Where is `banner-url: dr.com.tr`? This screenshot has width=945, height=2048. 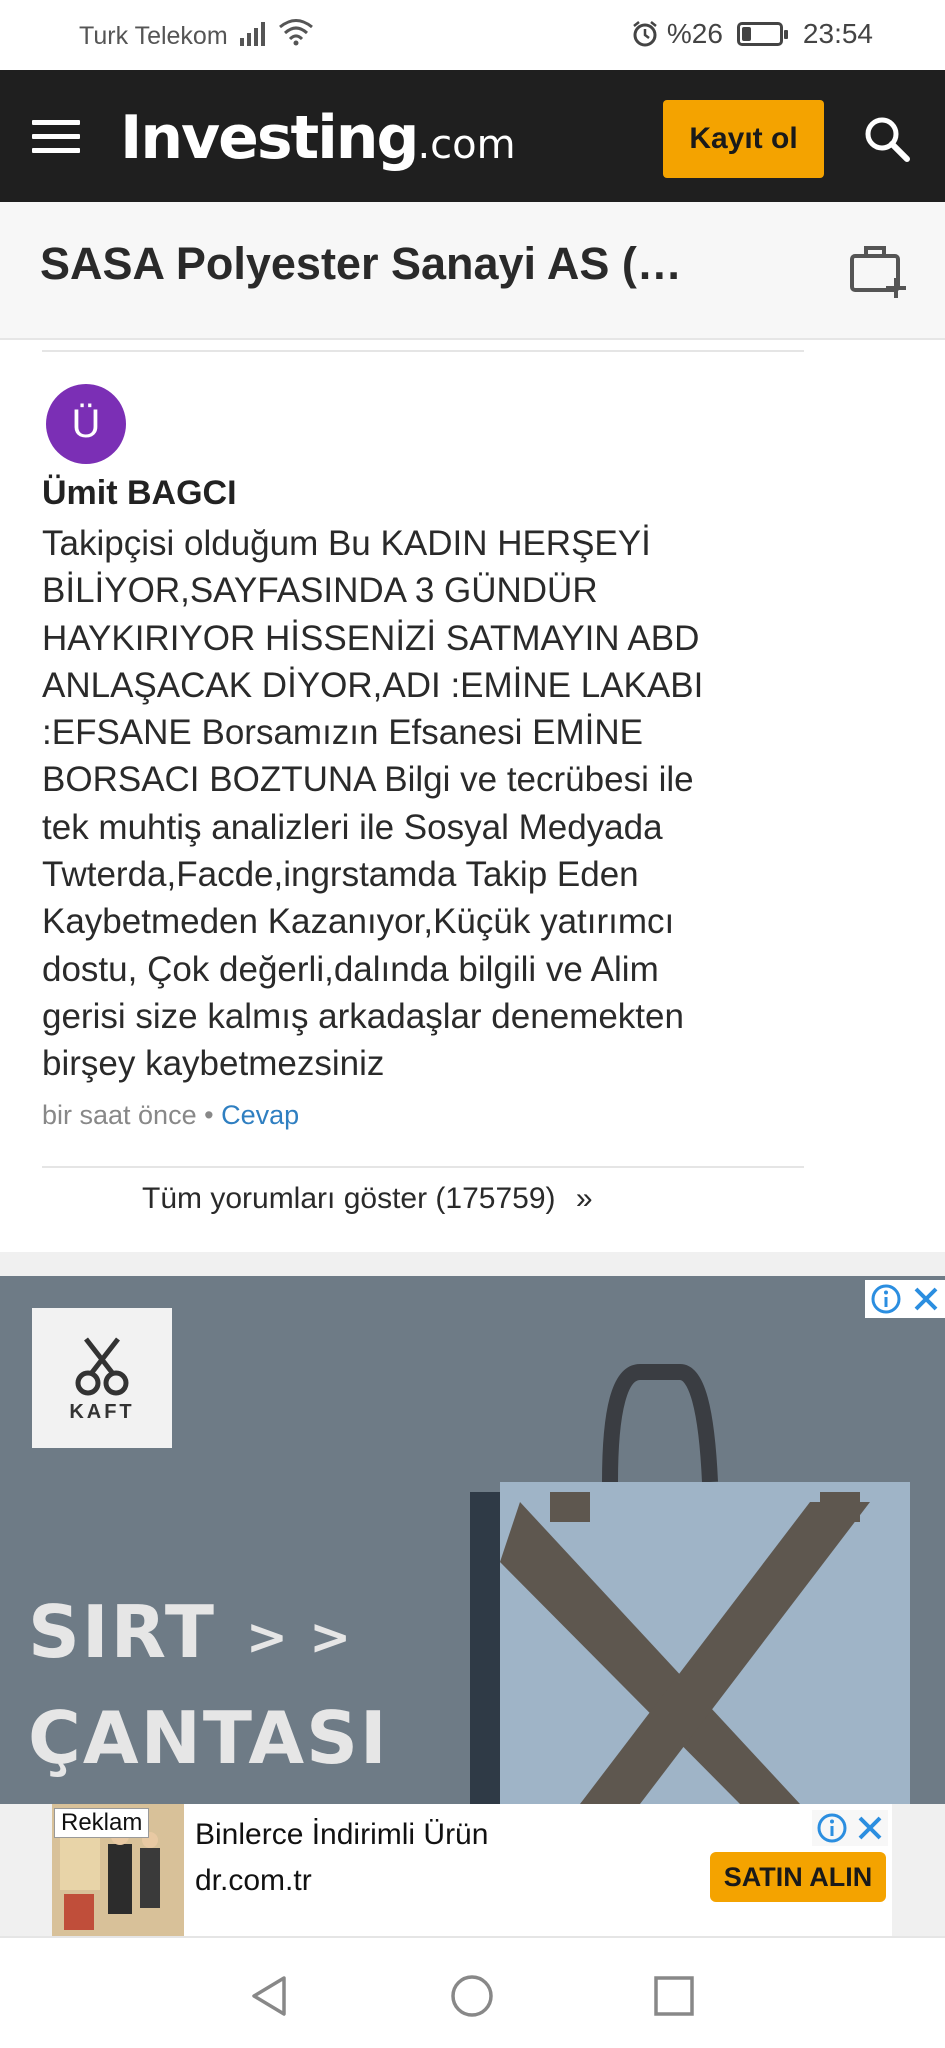 banner-url: dr.com.tr is located at coordinates (253, 1881).